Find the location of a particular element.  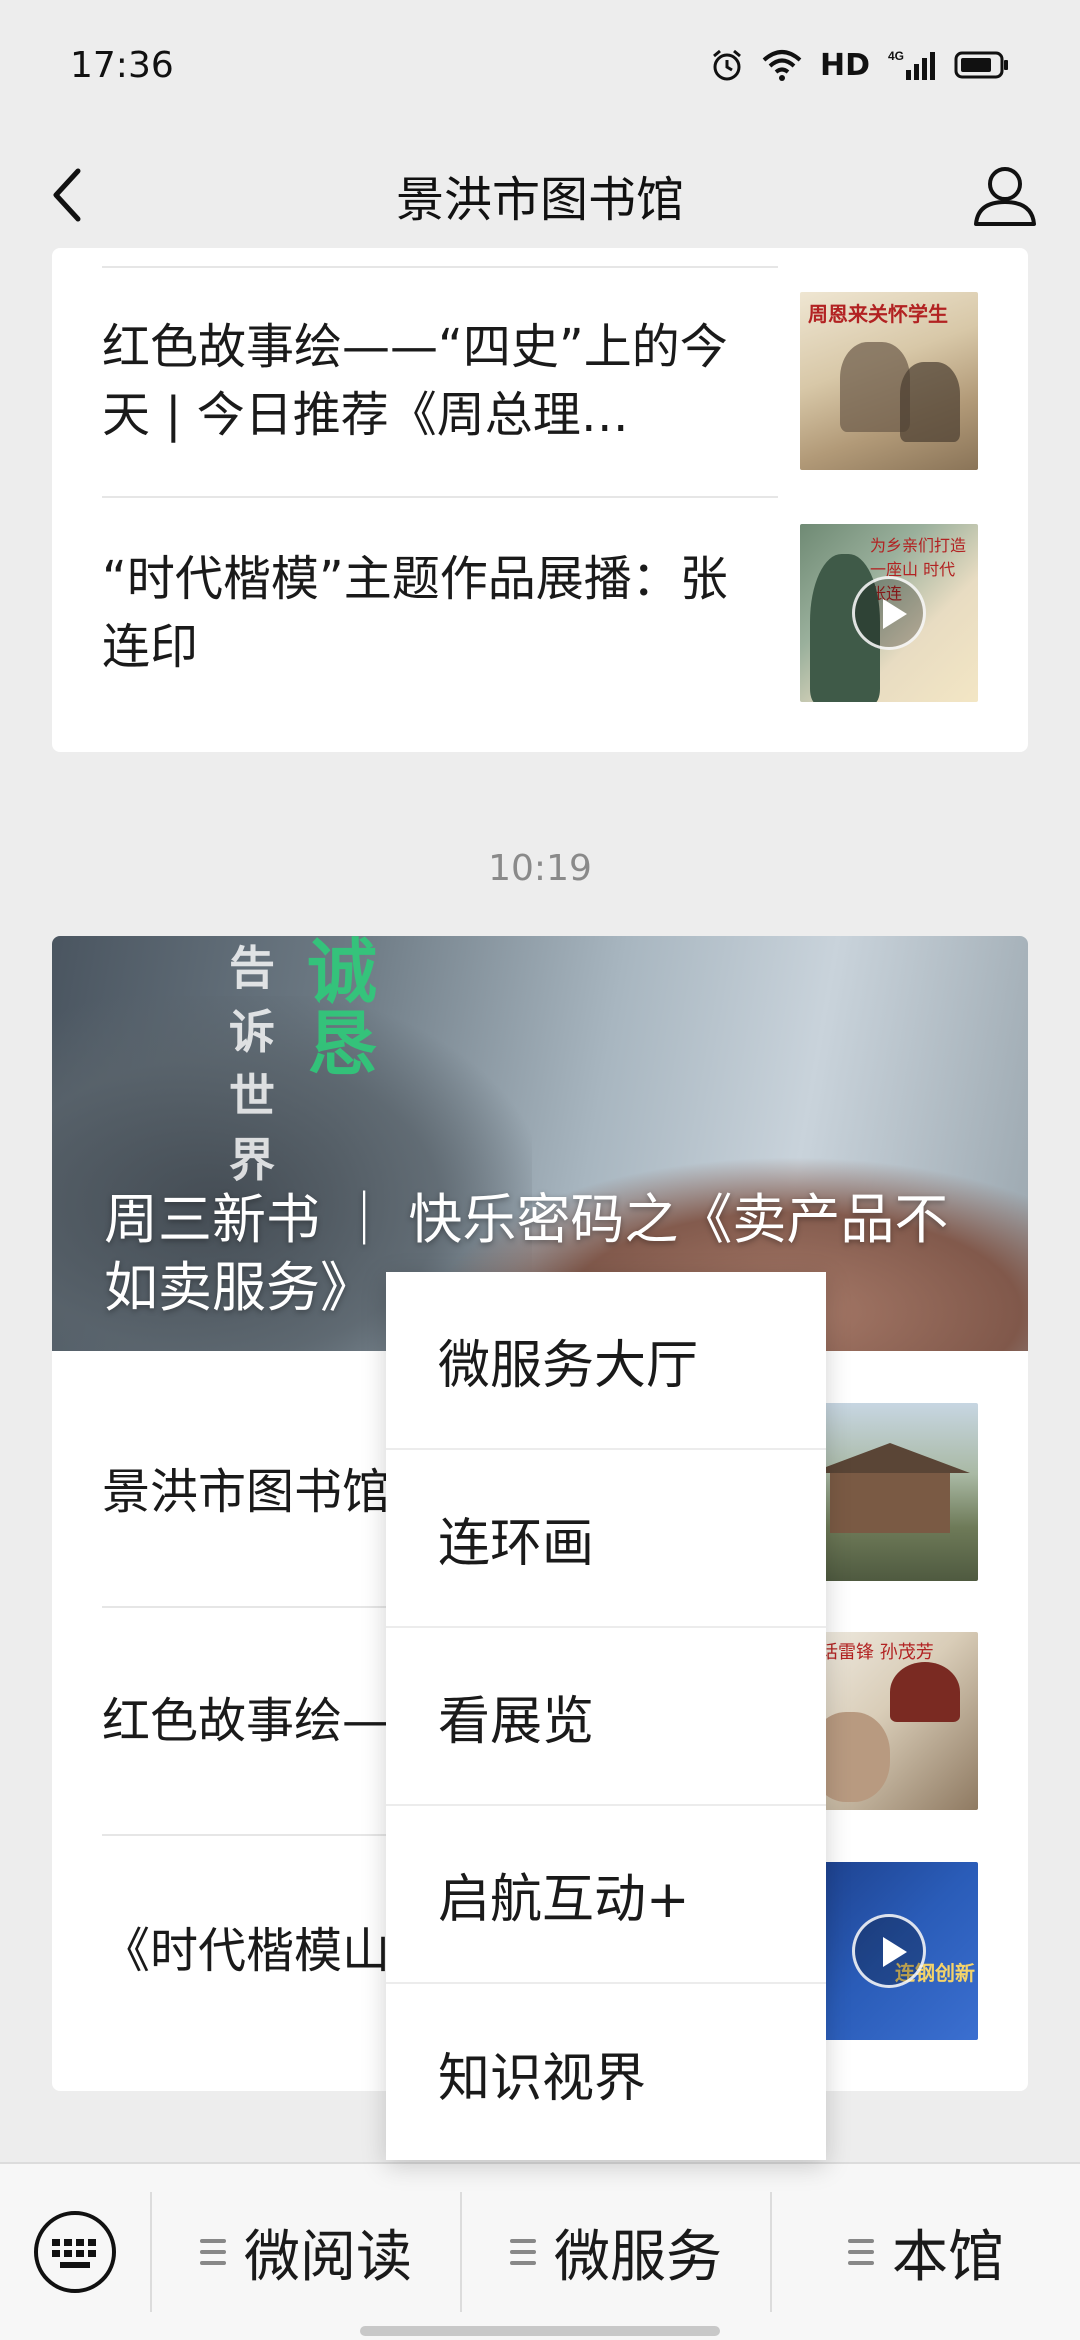

thumb-caption: 周恩来关怀学生 is located at coordinates (878, 314).